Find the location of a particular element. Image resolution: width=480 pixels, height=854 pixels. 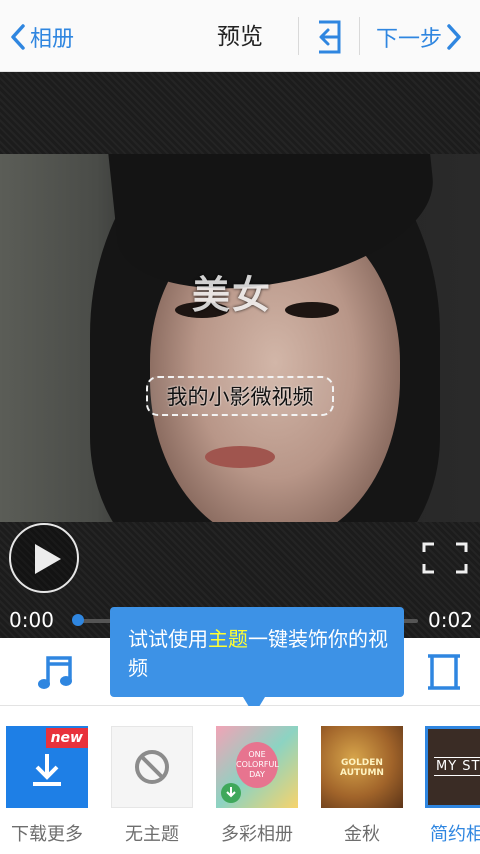

fullscreen-button is located at coordinates (445, 558).